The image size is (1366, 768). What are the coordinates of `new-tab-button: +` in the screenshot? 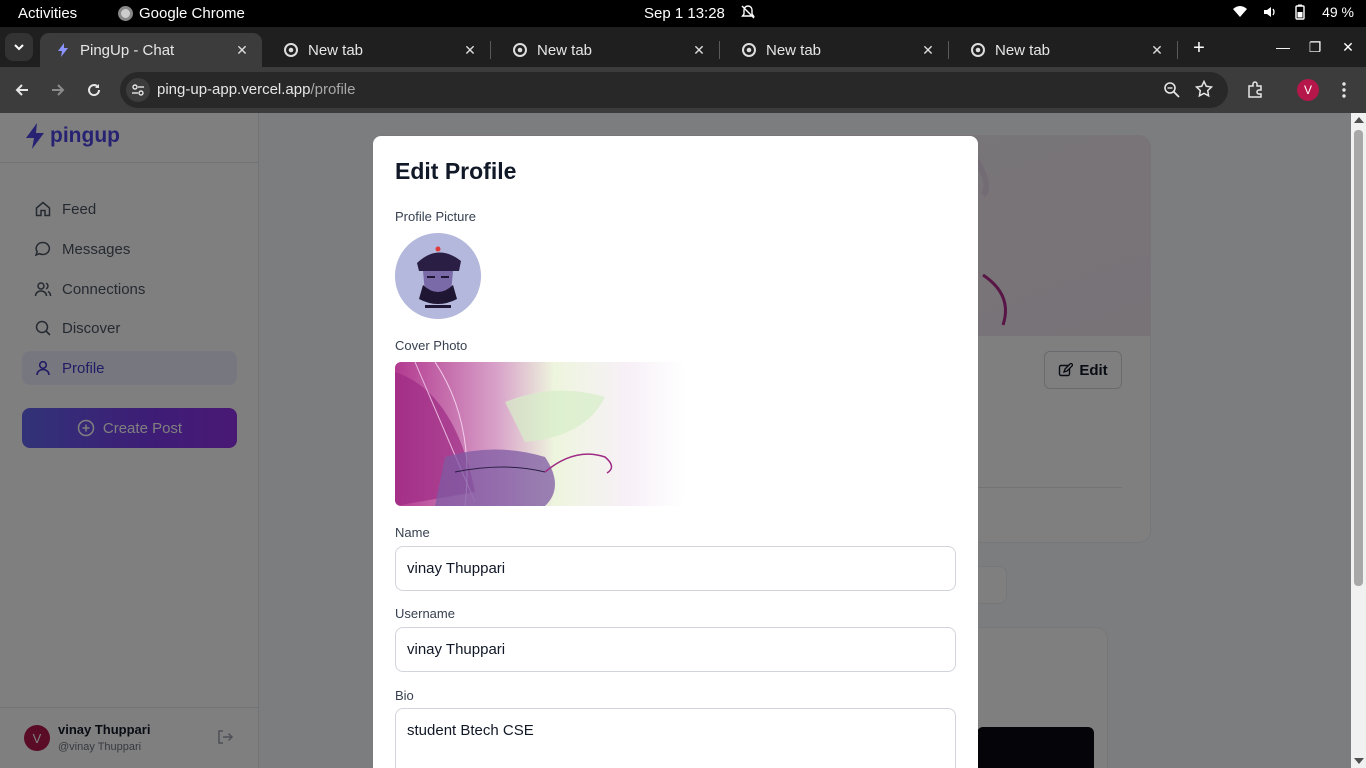 It's located at (1199, 48).